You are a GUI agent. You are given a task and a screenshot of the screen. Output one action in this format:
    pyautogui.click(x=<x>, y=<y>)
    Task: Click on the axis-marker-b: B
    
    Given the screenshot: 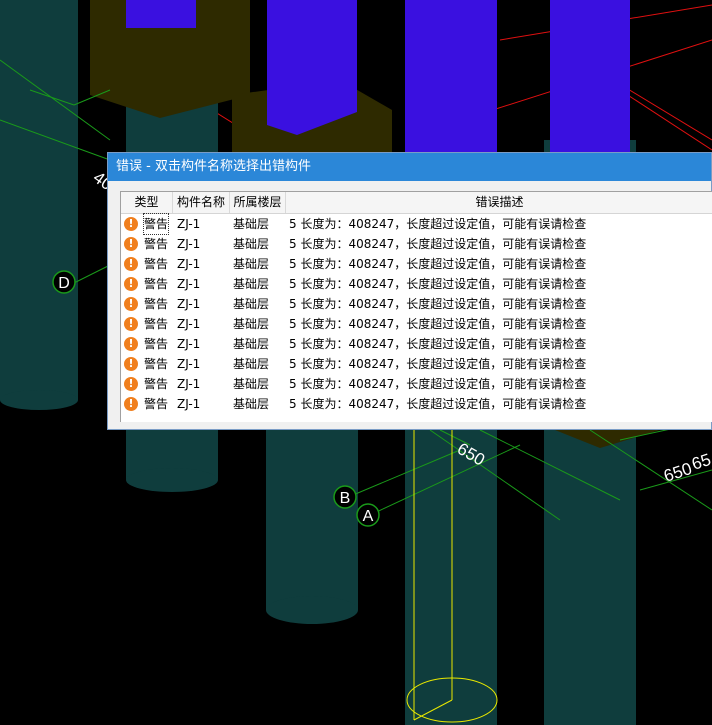 What is the action you would take?
    pyautogui.click(x=345, y=497)
    